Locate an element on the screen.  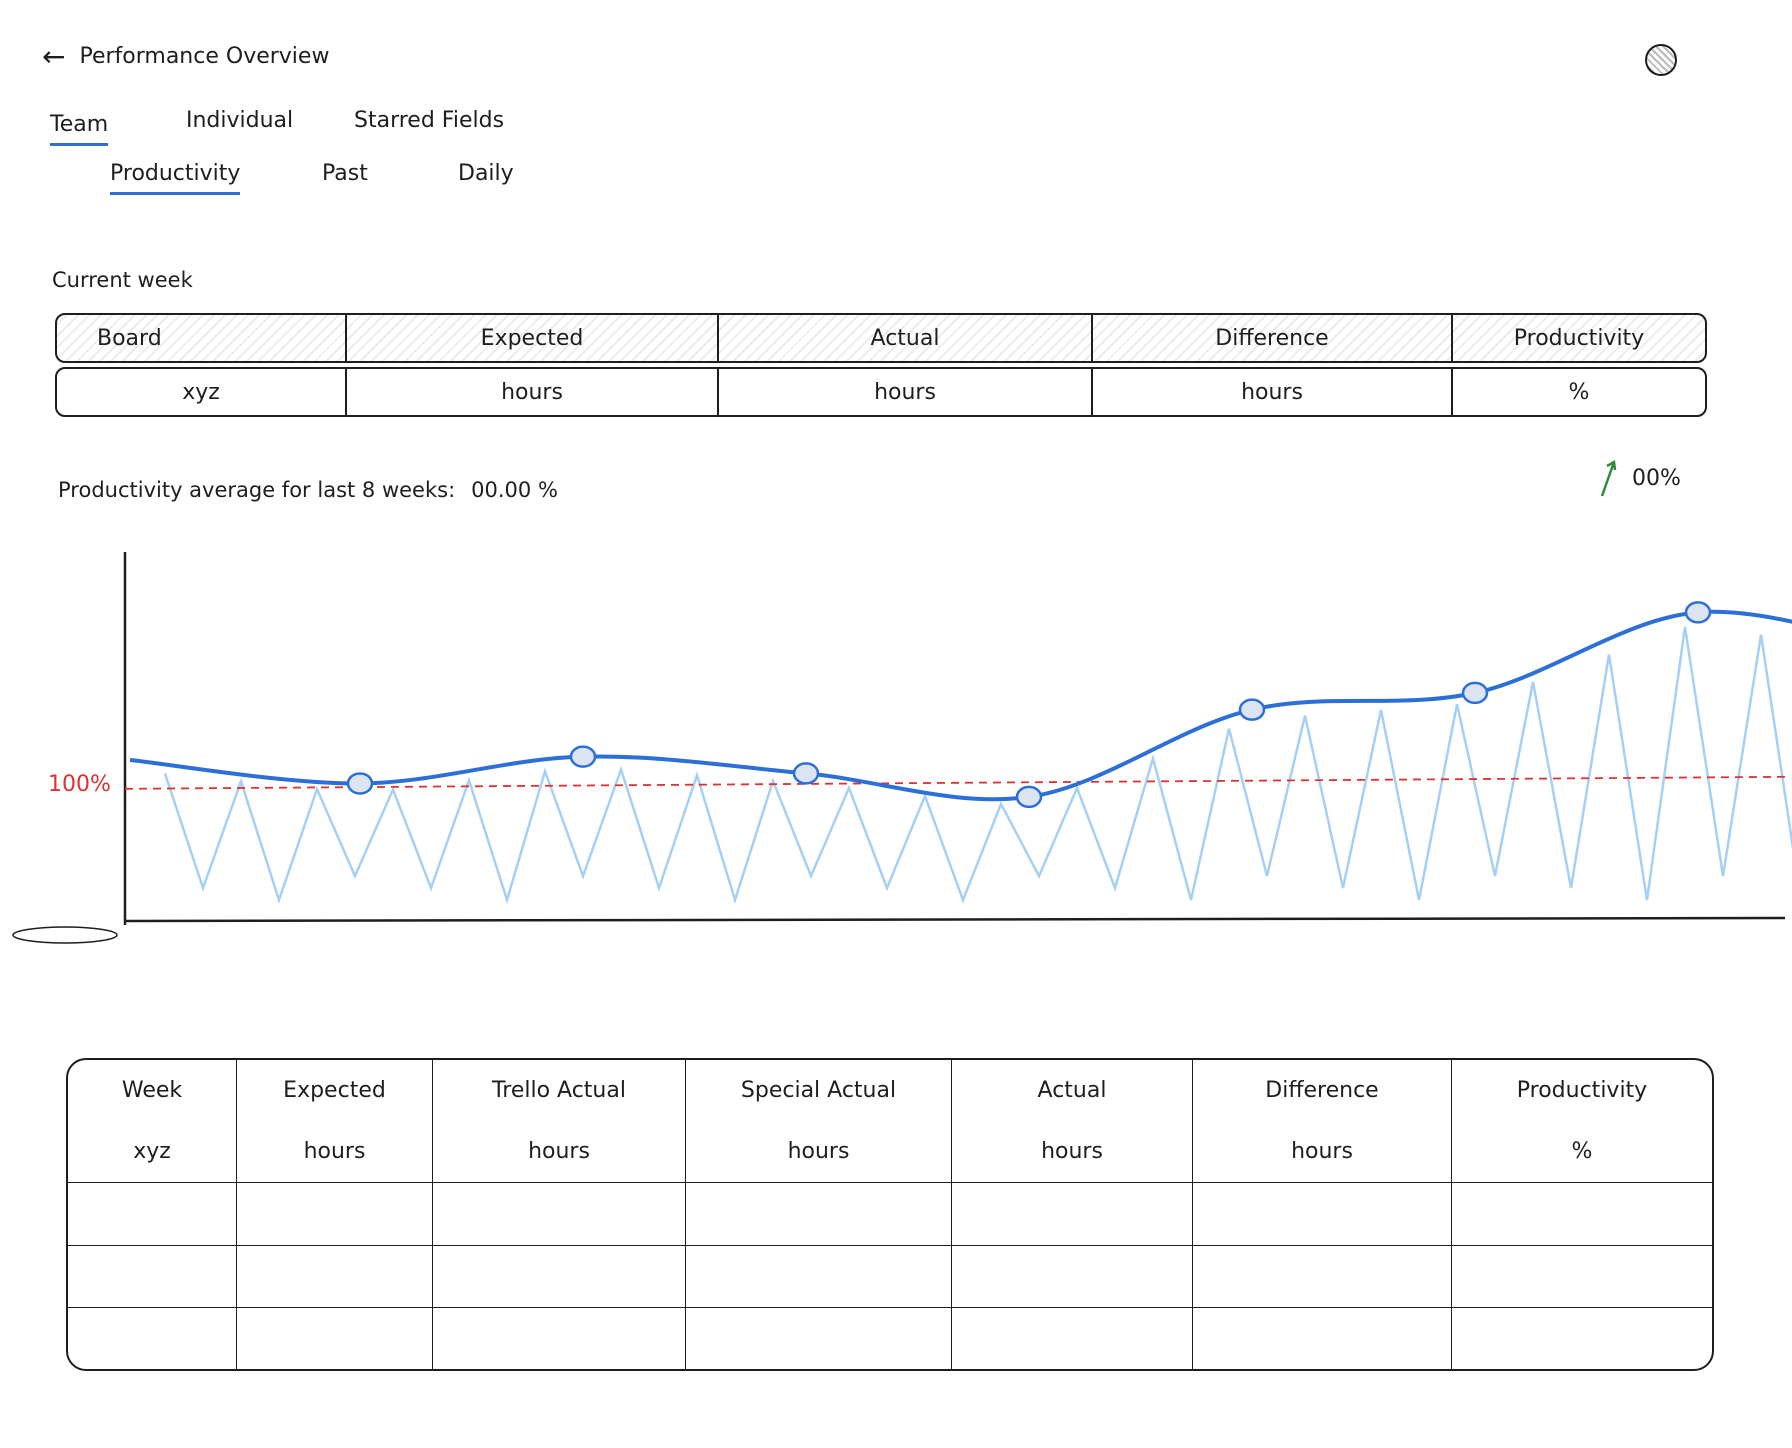
tab-individual: Individual is located at coordinates (239, 123).